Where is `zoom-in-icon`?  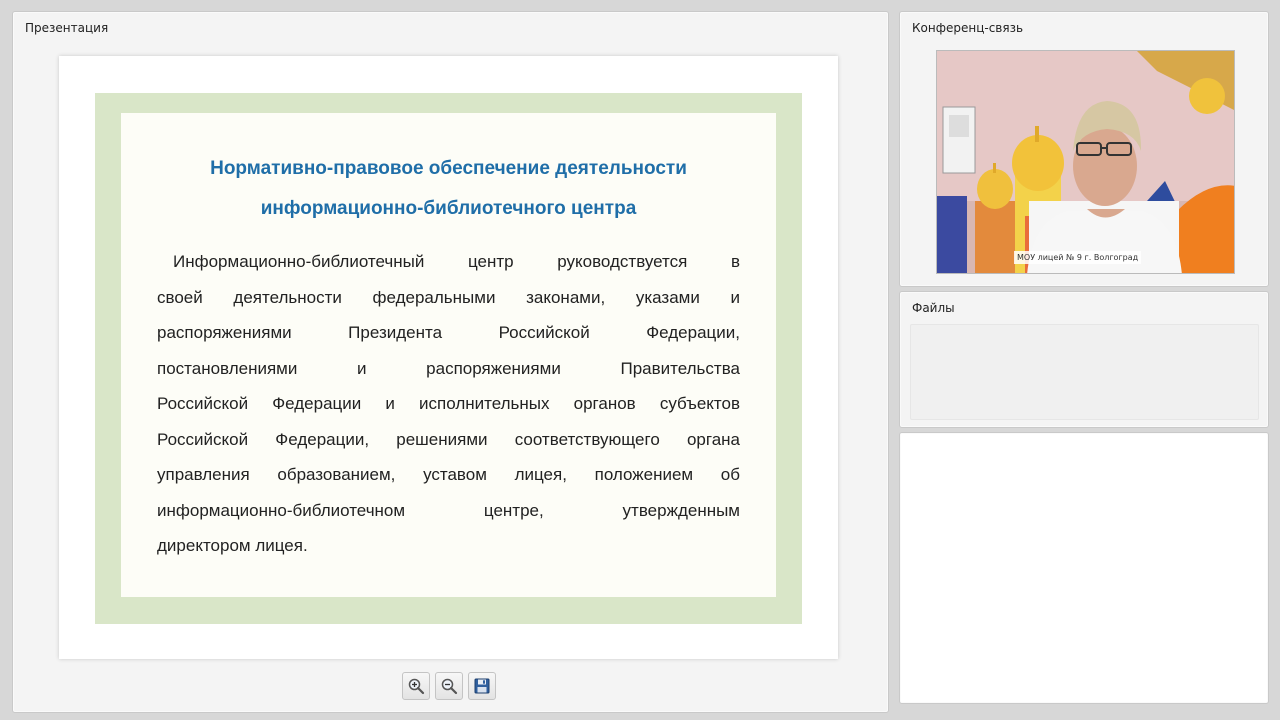 zoom-in-icon is located at coordinates (416, 686).